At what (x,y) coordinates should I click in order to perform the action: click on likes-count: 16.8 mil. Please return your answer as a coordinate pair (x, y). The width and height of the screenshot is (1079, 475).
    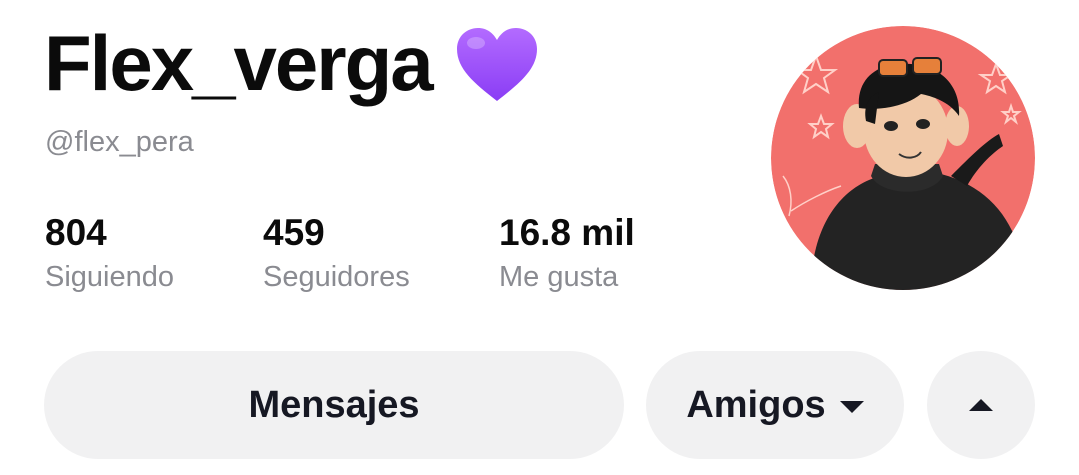
    Looking at the image, I should click on (567, 232).